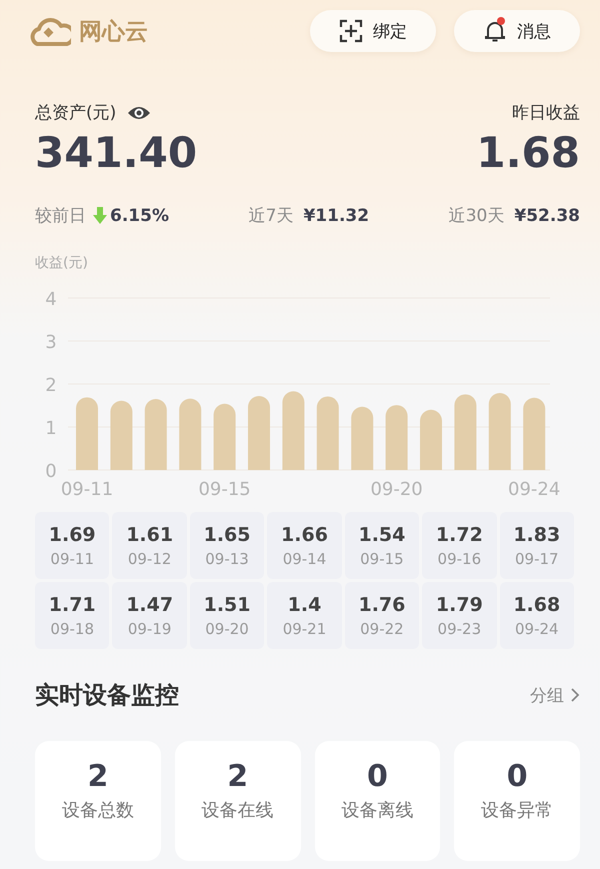 This screenshot has height=869, width=600. Describe the element at coordinates (113, 32) in the screenshot. I see `app-title: 网心云` at that location.